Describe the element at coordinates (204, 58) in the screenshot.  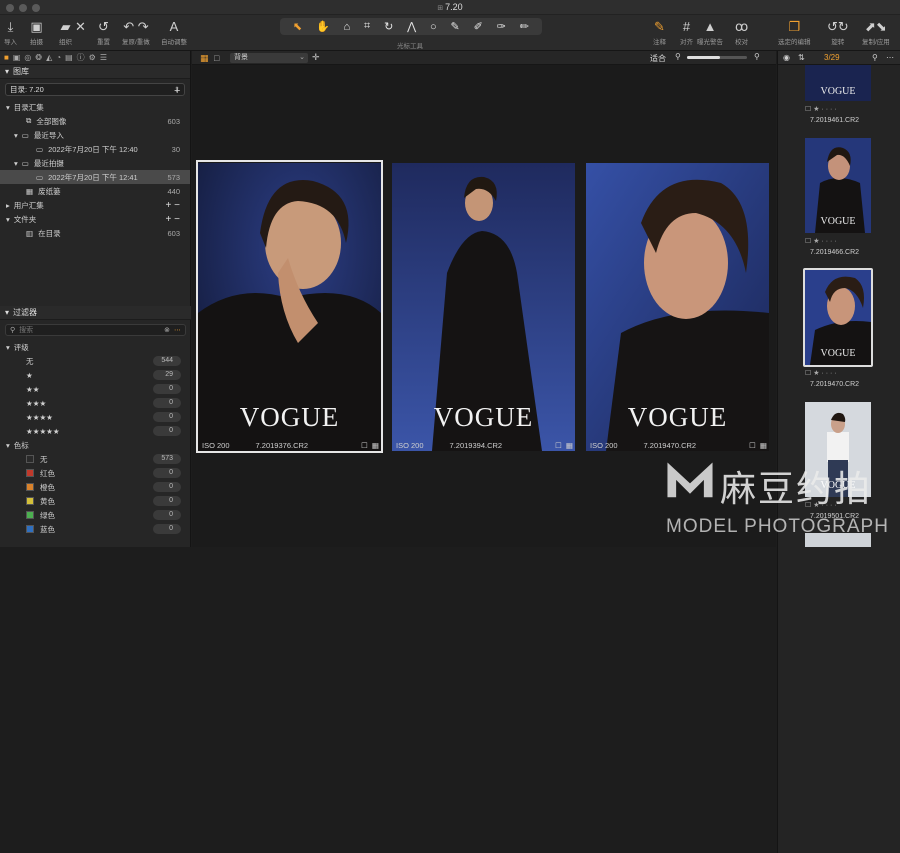
I see `grid-view-icon: ▦` at that location.